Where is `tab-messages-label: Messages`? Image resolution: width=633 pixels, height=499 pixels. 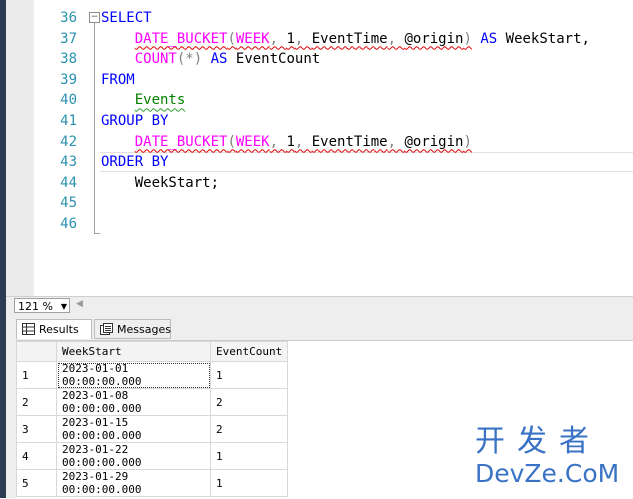 tab-messages-label: Messages is located at coordinates (144, 329).